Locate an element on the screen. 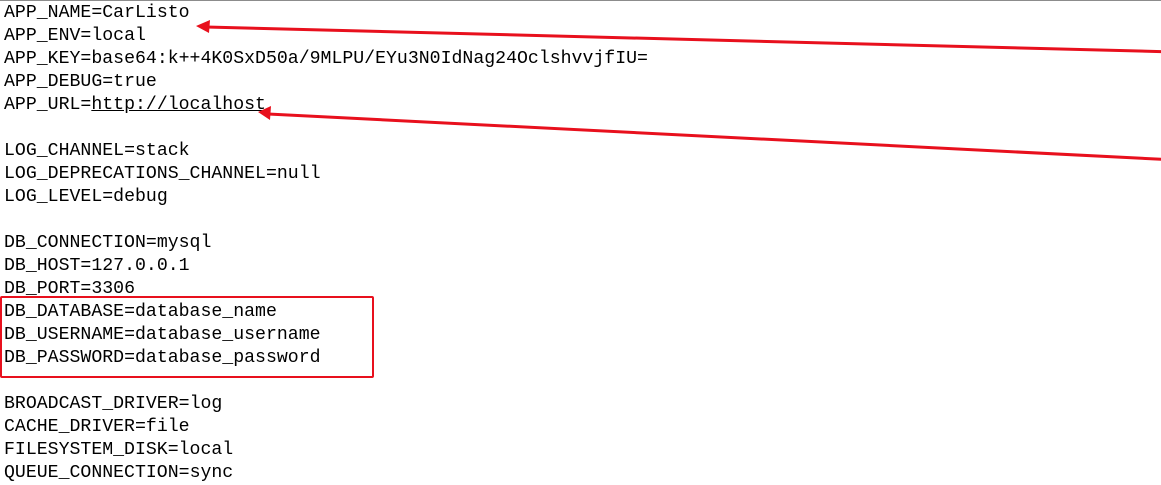 The image size is (1161, 485). app-name-arrow is located at coordinates (678, 37).